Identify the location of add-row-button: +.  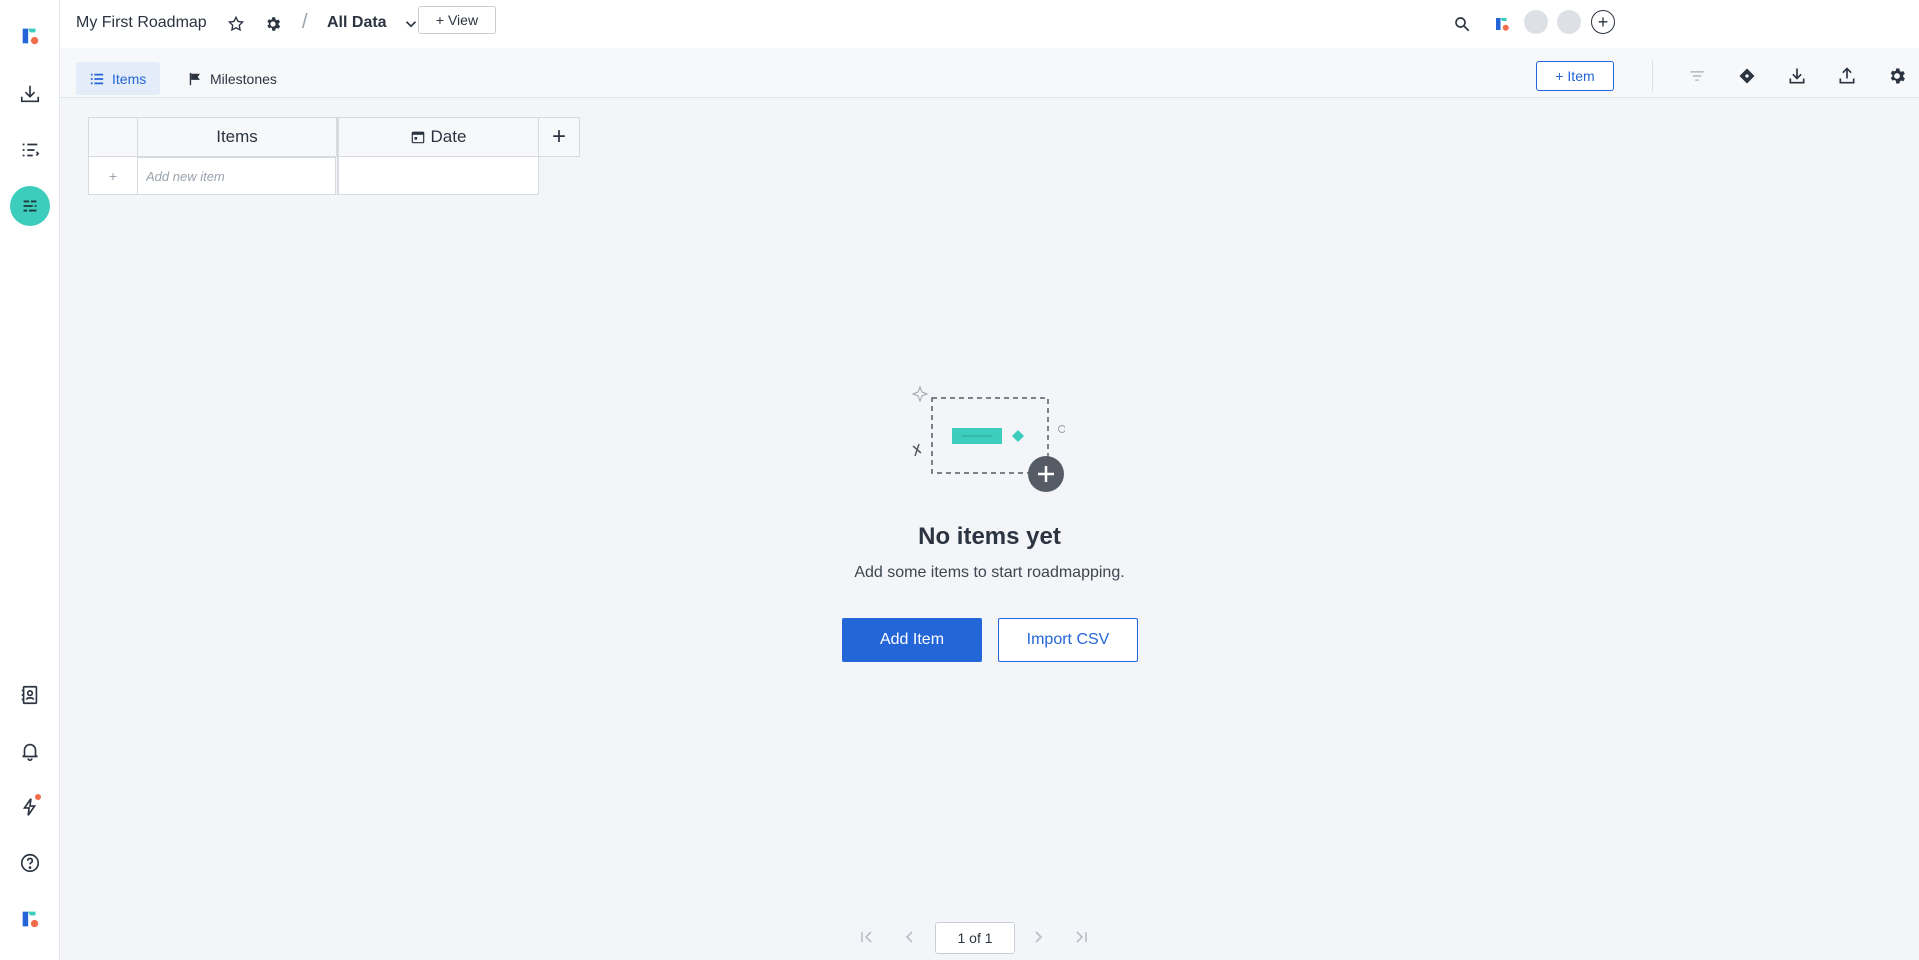
(113, 175).